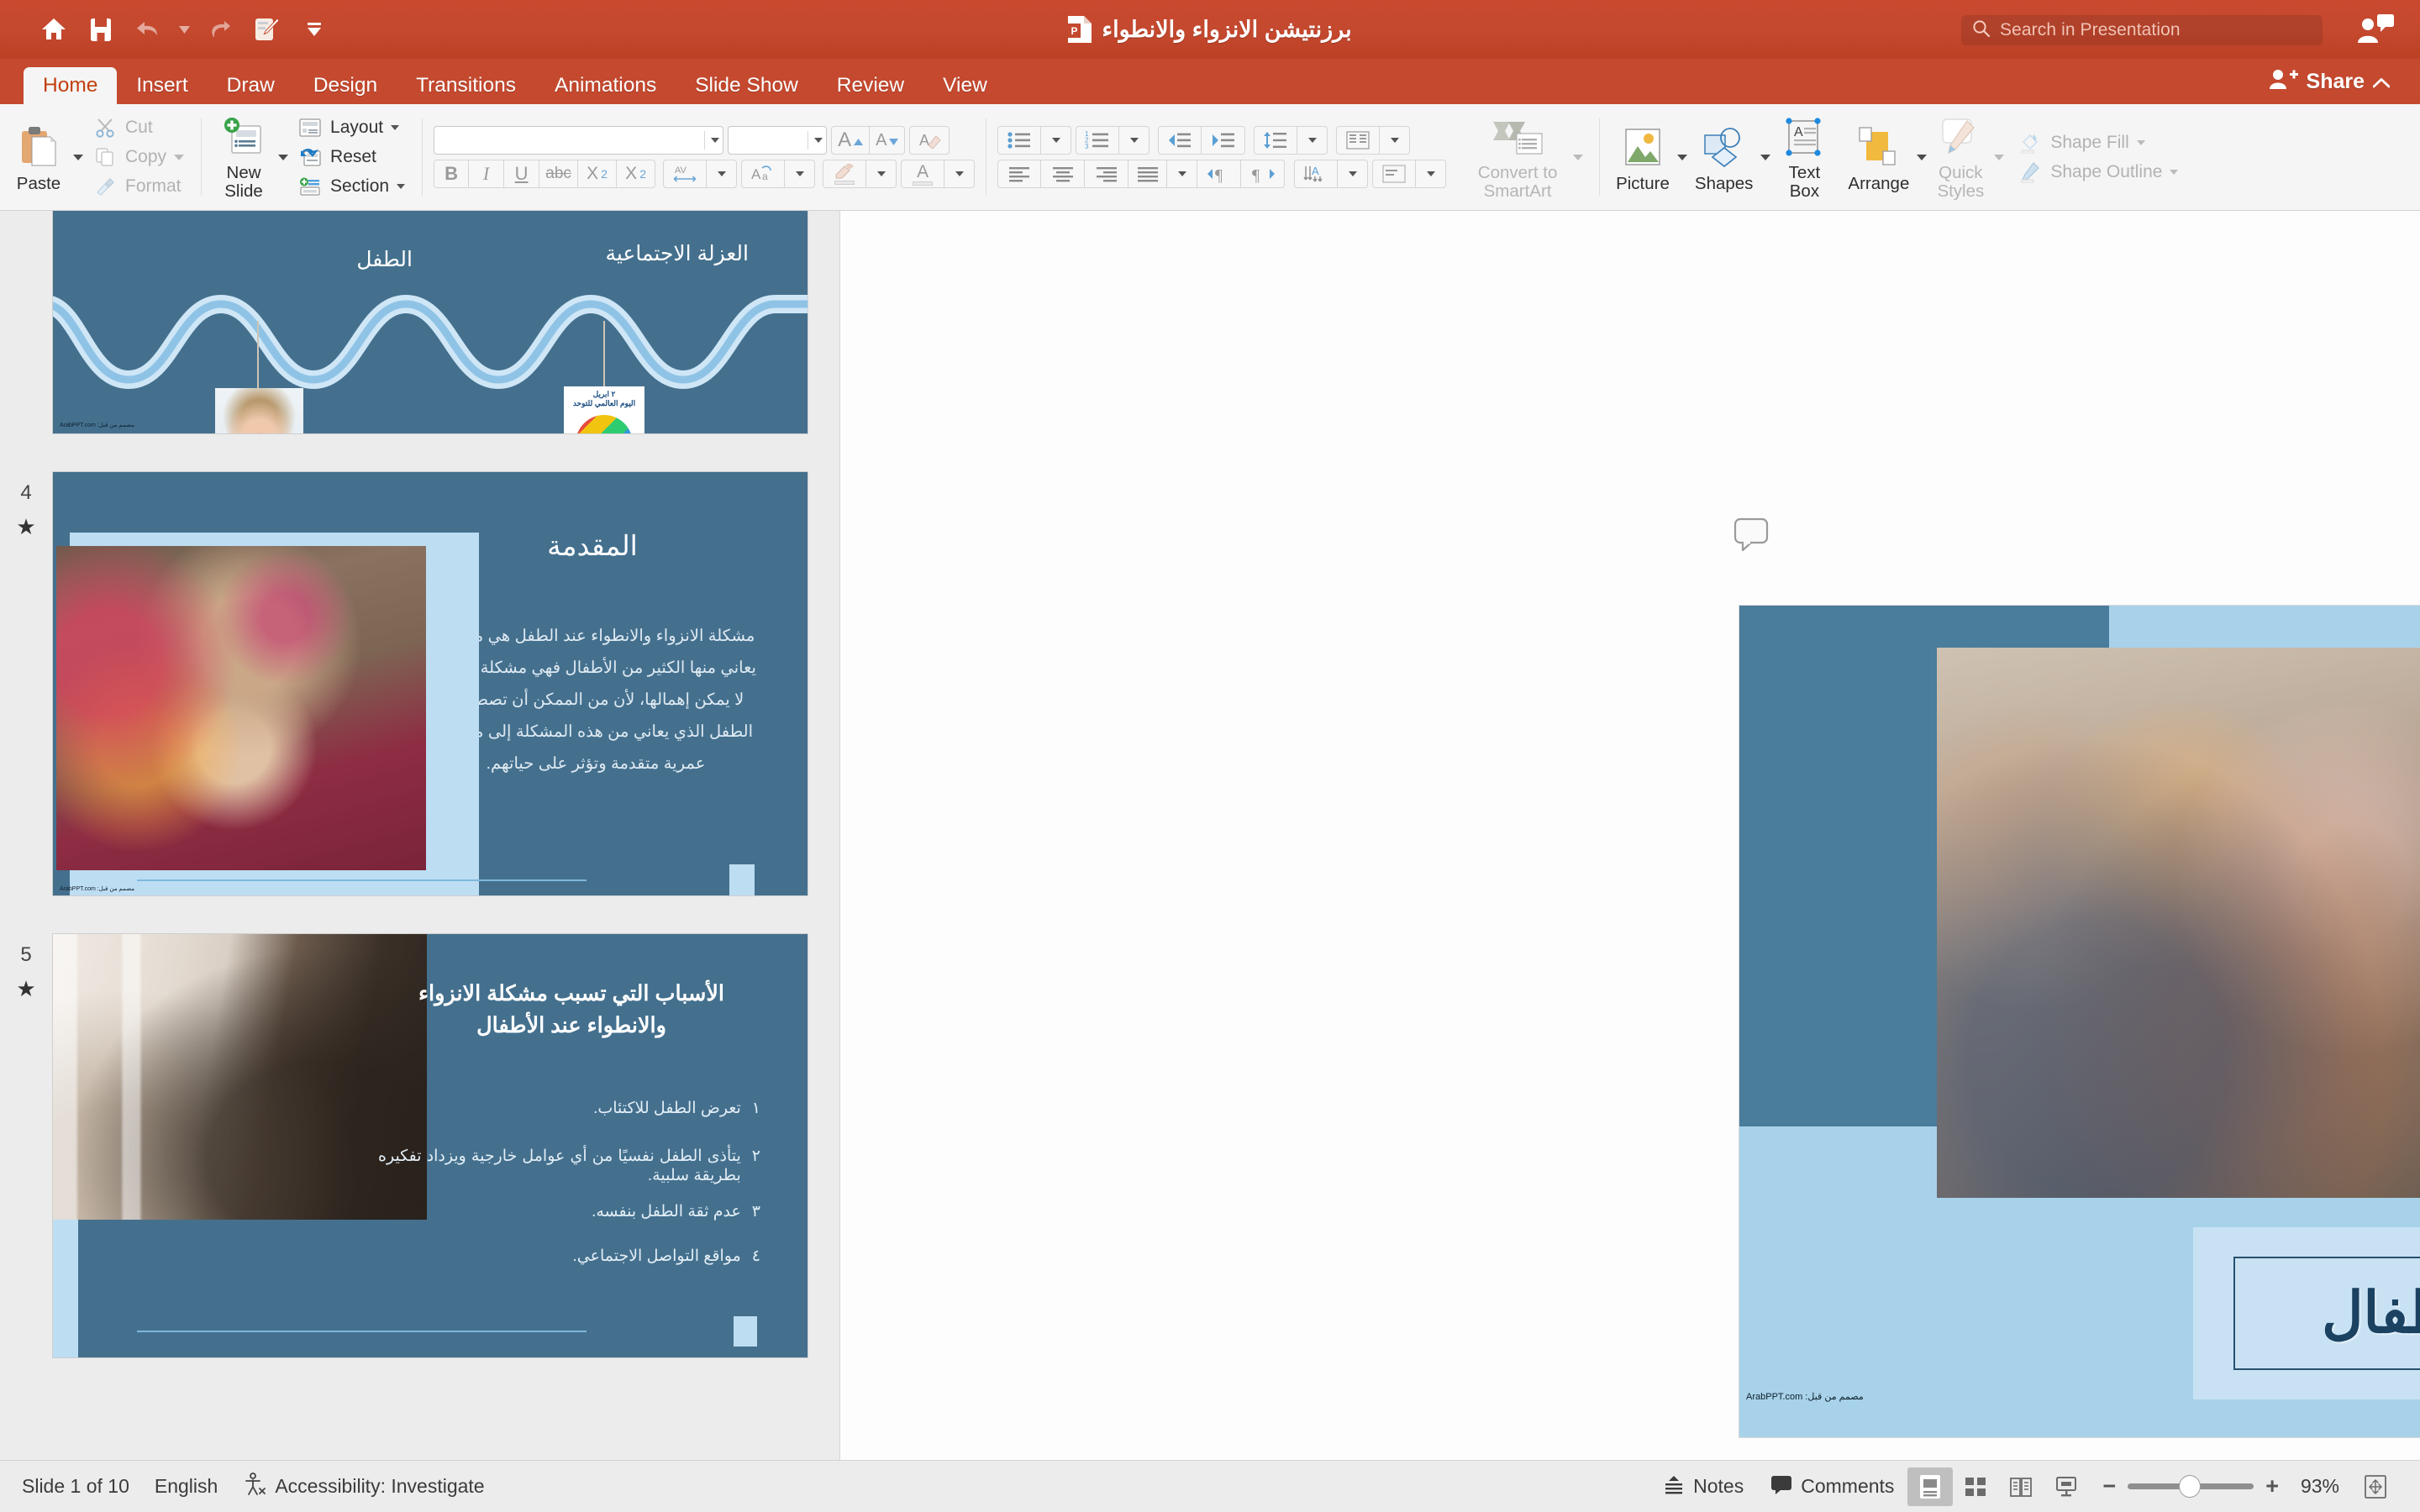 The height and width of the screenshot is (1512, 2420). What do you see at coordinates (2021, 1486) in the screenshot?
I see `reading-view-button` at bounding box center [2021, 1486].